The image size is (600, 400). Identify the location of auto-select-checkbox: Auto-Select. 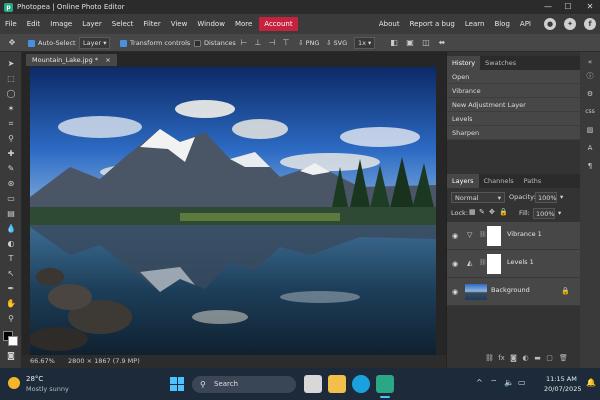
(52, 43).